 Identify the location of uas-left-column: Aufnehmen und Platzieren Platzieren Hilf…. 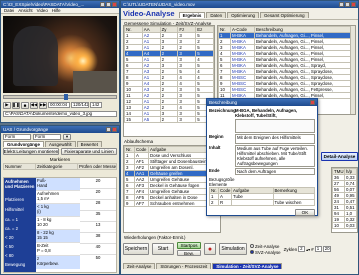
(20, 225).